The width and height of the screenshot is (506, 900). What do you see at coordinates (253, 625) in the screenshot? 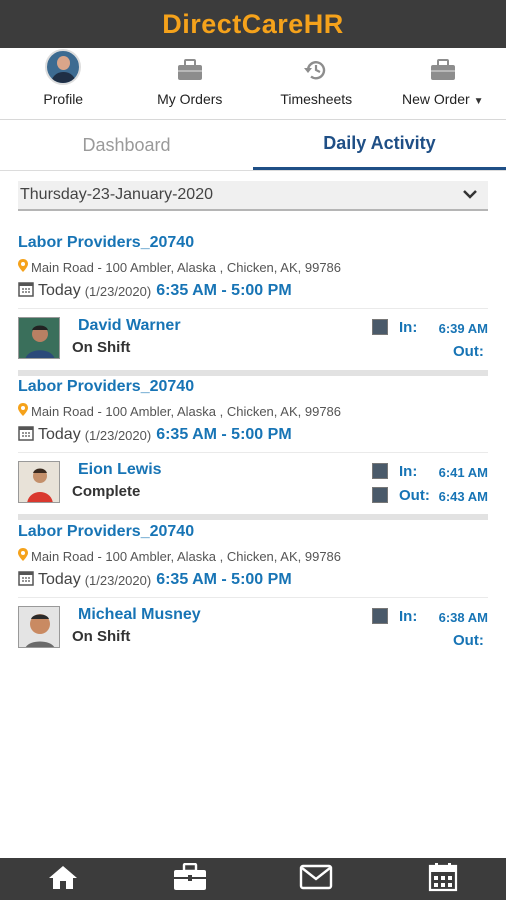
I see `worker-row: Micheal Musney On Shift In: 6:38 AM Out:` at bounding box center [253, 625].